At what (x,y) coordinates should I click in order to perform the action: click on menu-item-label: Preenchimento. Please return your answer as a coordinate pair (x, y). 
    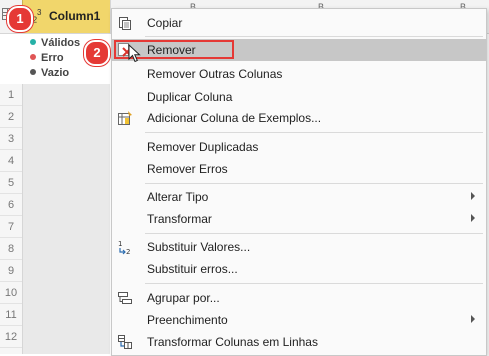
    Looking at the image, I should click on (187, 320).